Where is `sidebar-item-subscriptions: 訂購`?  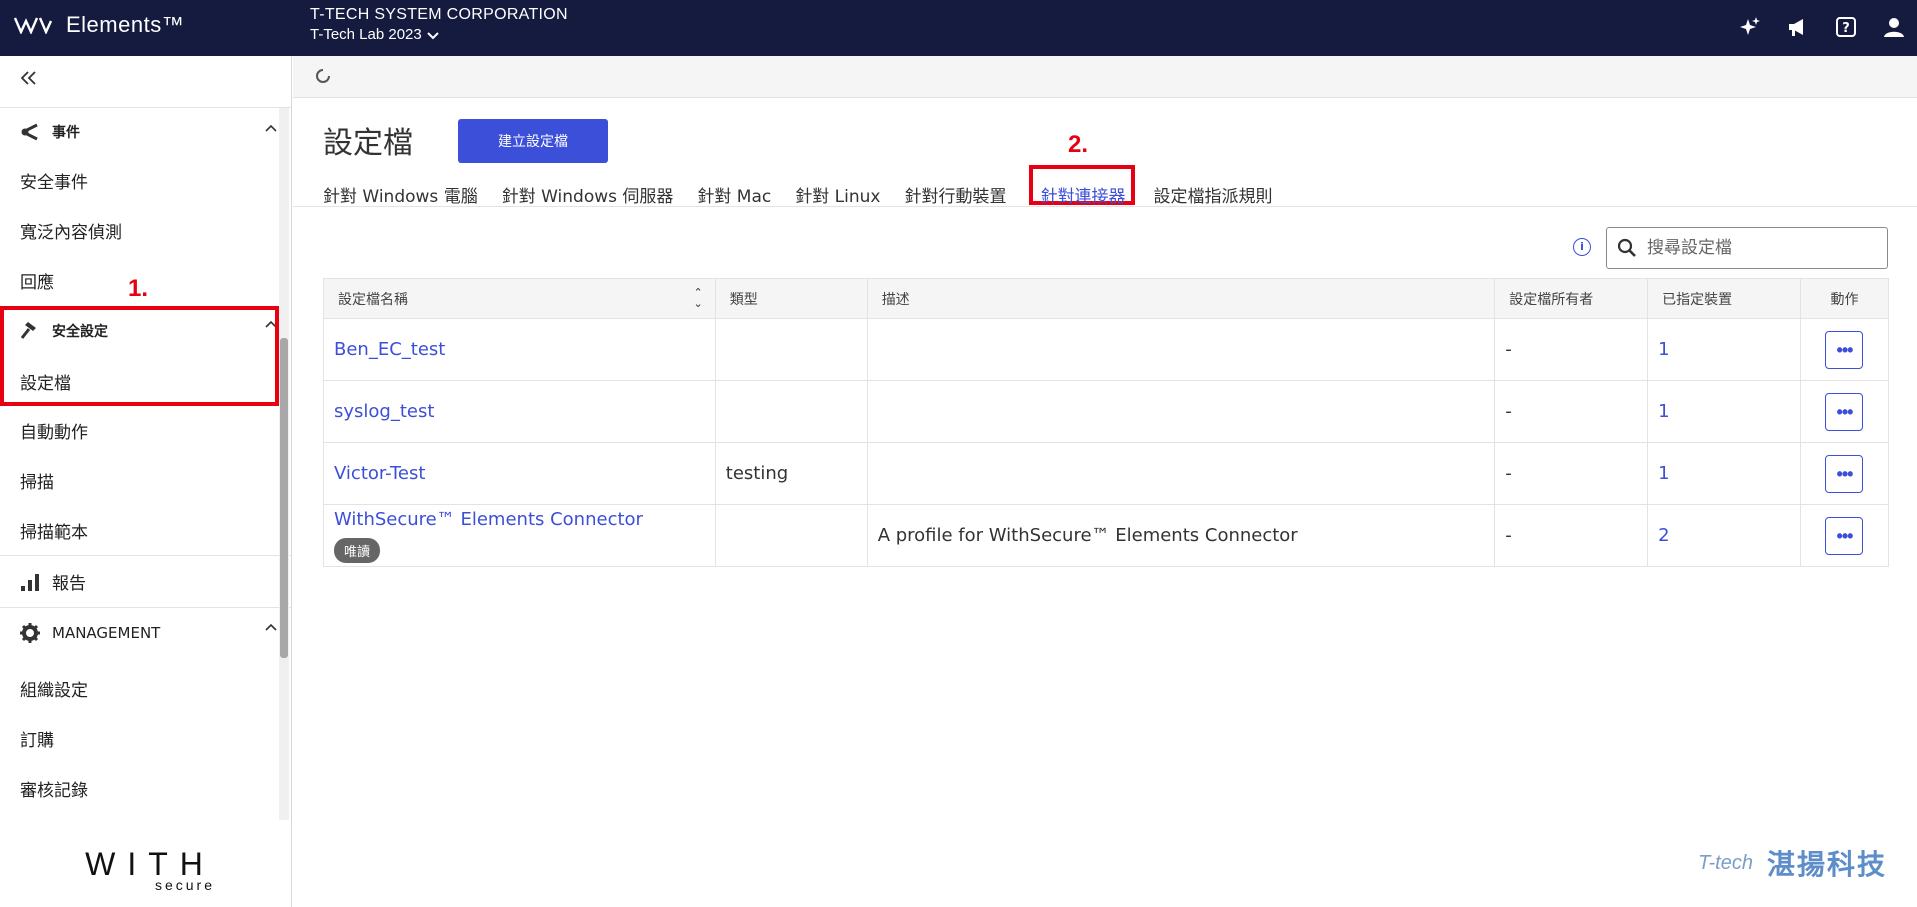 sidebar-item-subscriptions: 訂購 is located at coordinates (146, 738).